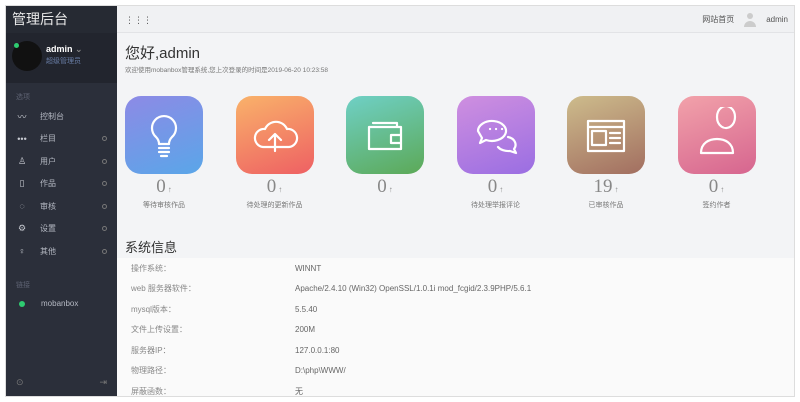 The image size is (800, 402). I want to click on user-menu: admin ⌄, so click(64, 49).